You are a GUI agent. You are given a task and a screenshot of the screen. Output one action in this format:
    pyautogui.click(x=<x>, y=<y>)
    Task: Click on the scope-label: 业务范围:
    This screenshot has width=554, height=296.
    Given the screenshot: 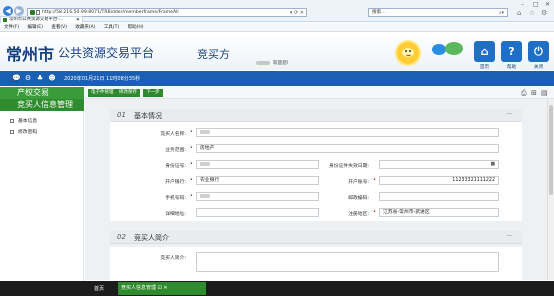 What is the action you would take?
    pyautogui.click(x=175, y=150)
    